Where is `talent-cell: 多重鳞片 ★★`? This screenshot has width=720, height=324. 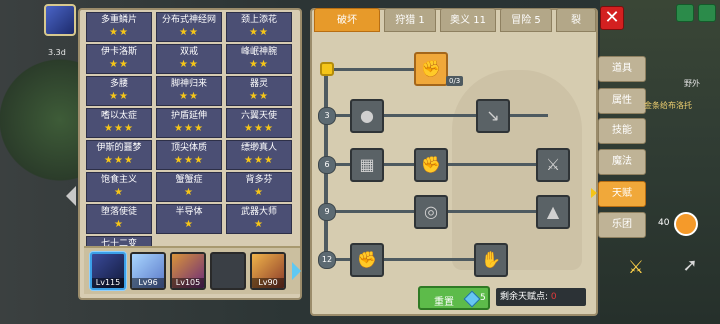
talent-cell: 多重鳞片 ★★ is located at coordinates (119, 27).